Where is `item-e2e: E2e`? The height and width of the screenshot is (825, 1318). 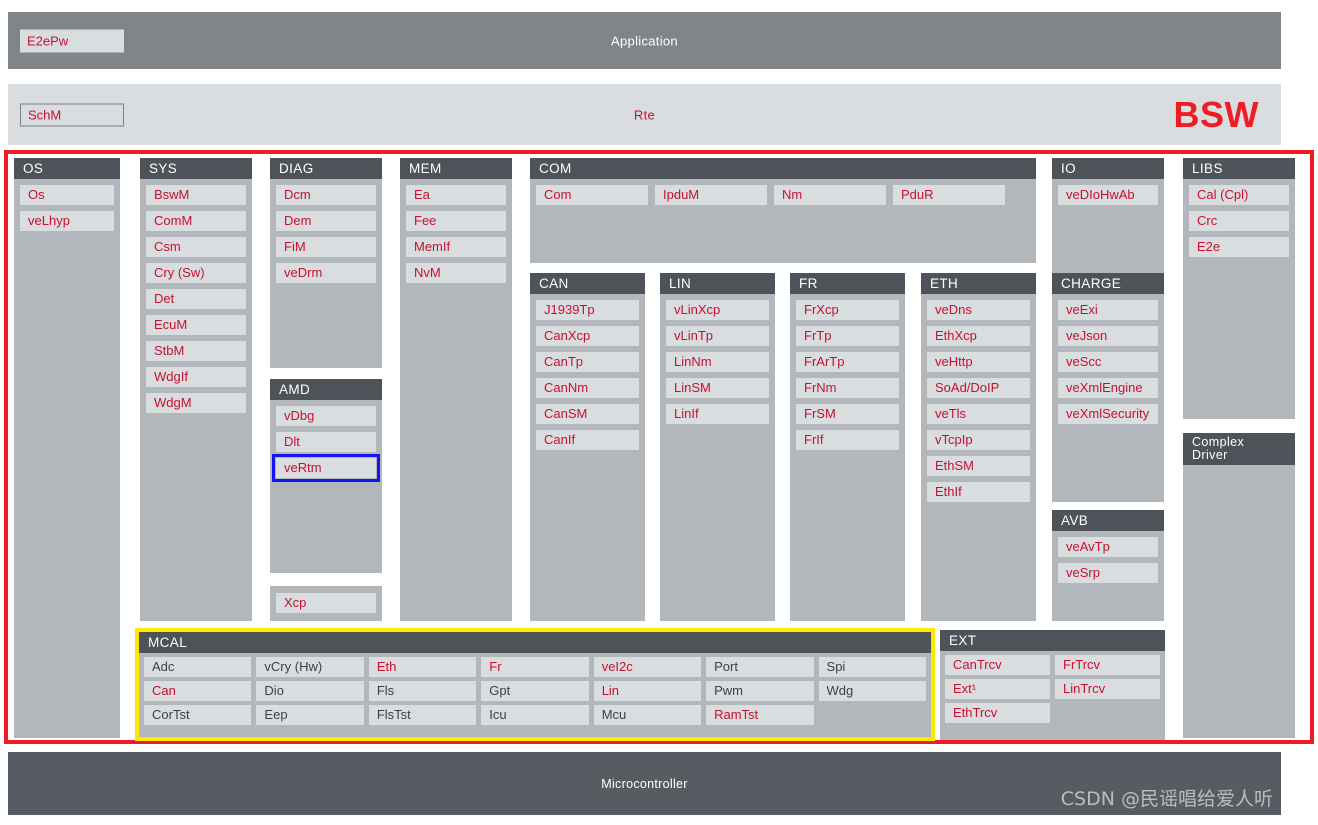 item-e2e: E2e is located at coordinates (1239, 247).